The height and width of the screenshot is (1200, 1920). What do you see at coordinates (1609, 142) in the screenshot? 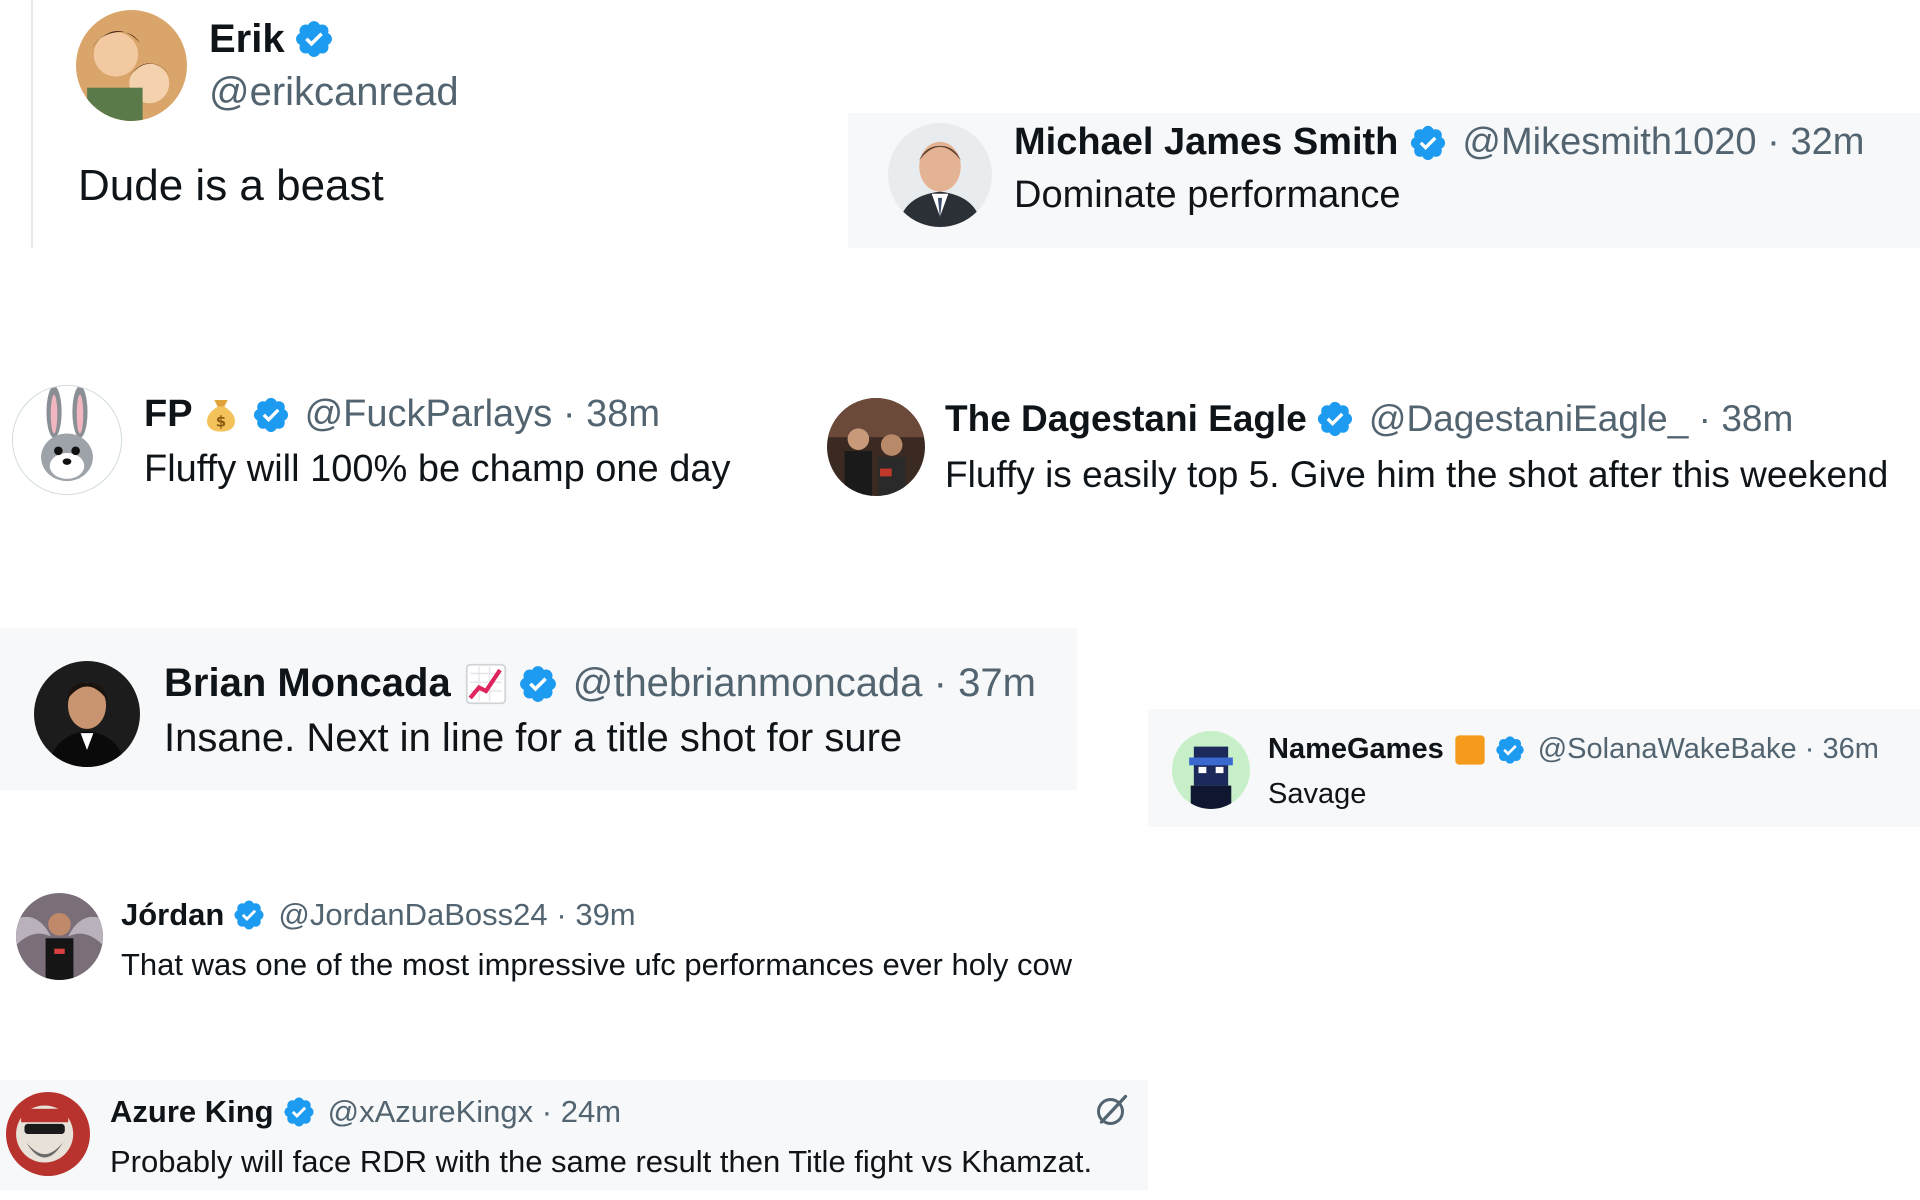
I see `handle: @Mikesmith1020` at bounding box center [1609, 142].